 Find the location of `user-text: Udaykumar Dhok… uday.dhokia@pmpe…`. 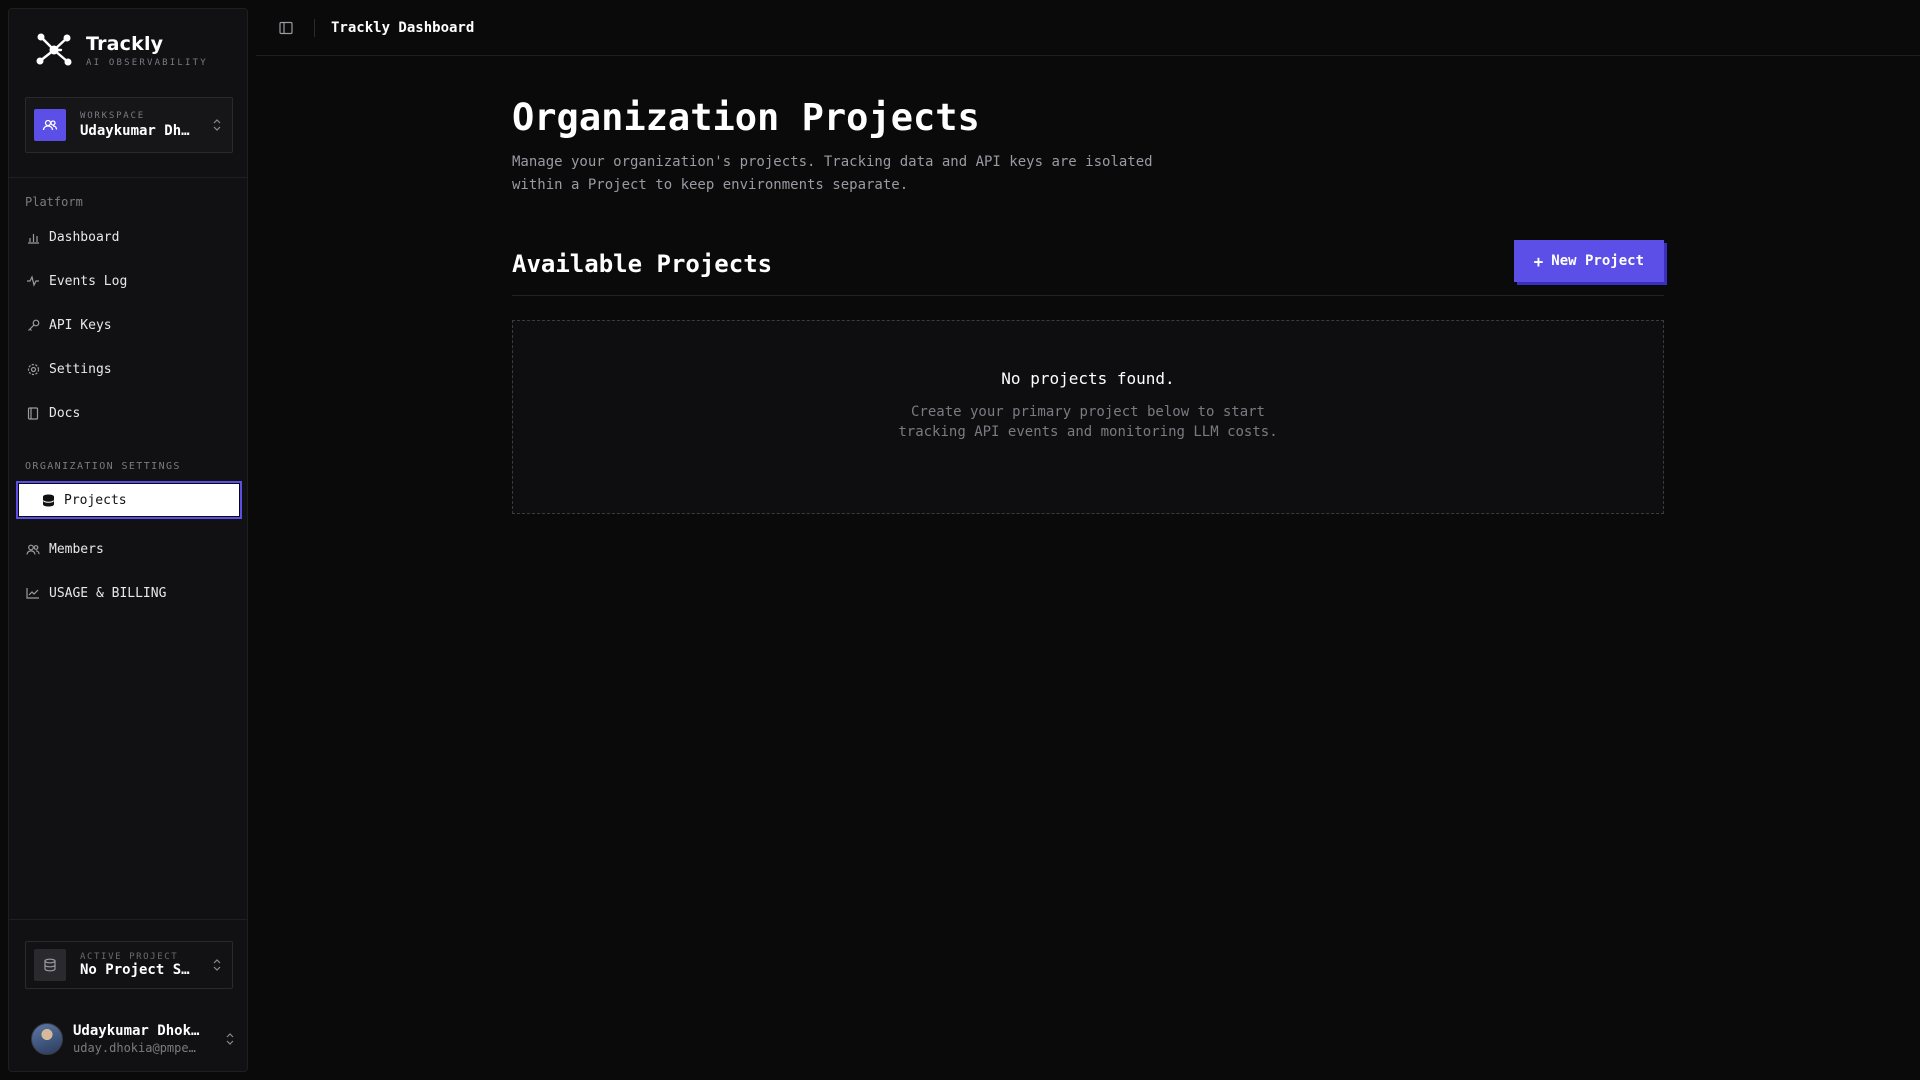

user-text: Udaykumar Dhok… uday.dhokia@pmpe… is located at coordinates (139, 1039).